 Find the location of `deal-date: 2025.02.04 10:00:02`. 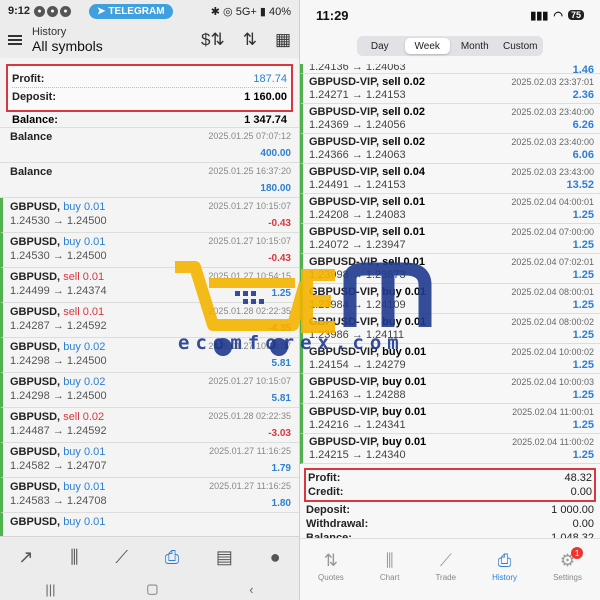

deal-date: 2025.02.04 10:00:02 is located at coordinates (552, 352).